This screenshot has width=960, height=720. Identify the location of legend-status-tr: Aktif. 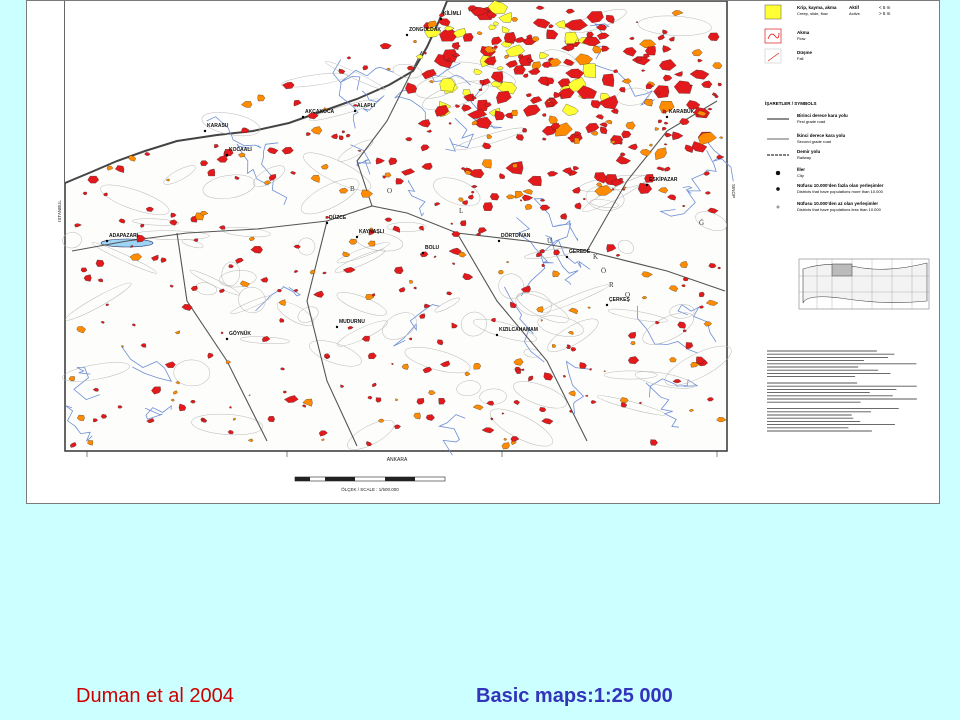
(854, 7).